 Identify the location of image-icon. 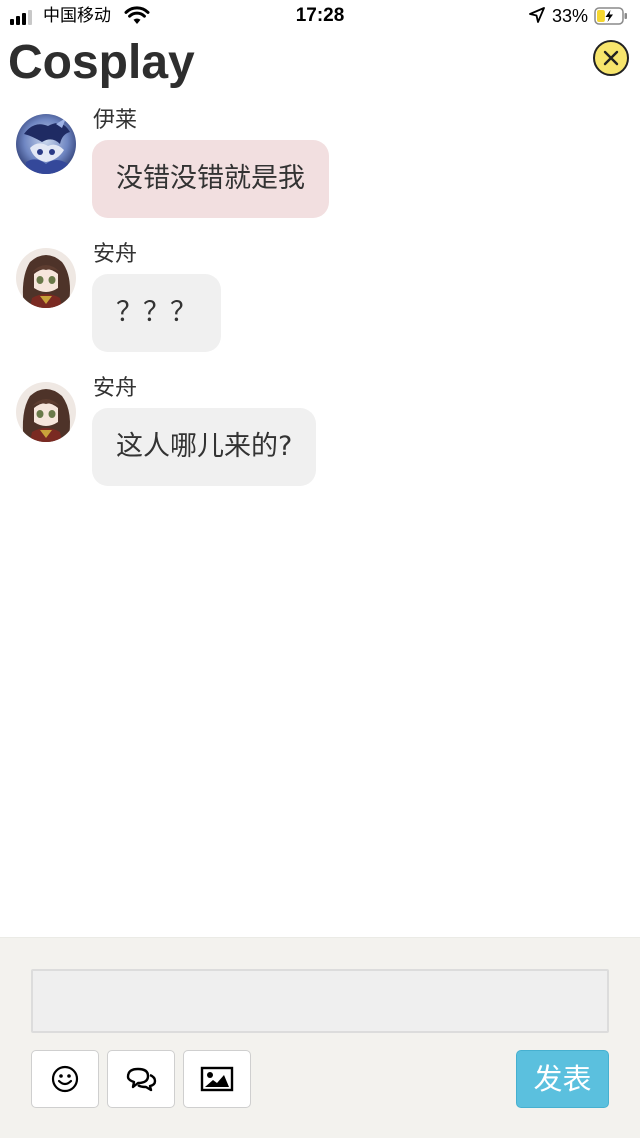
(217, 1079).